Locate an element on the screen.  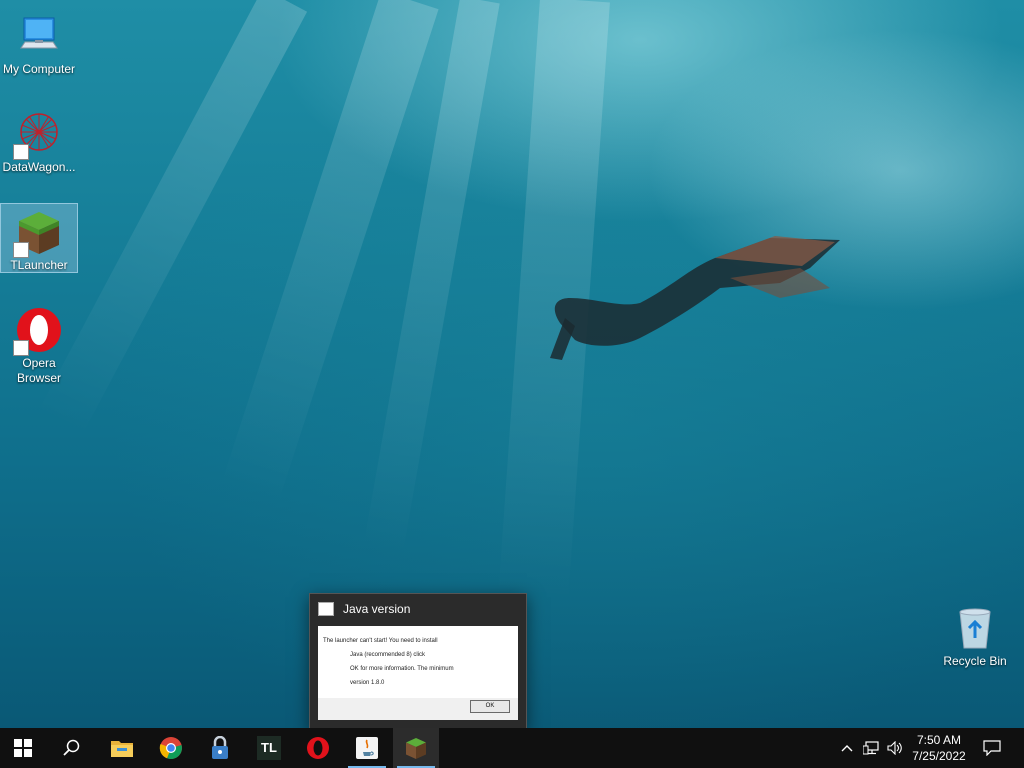
search-button is located at coordinates (72, 748).